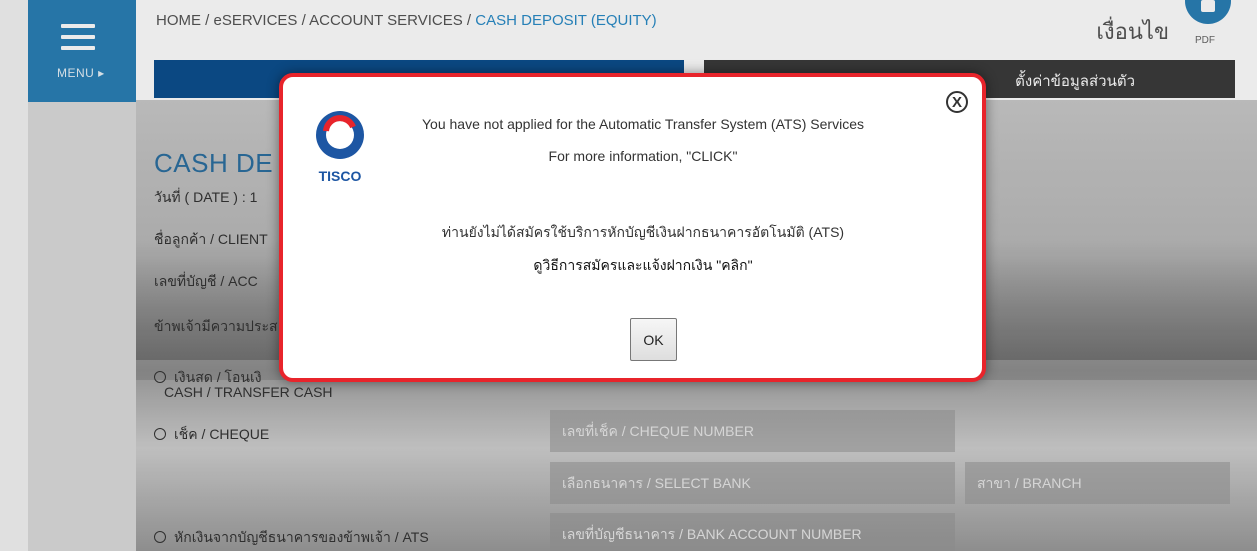 The image size is (1257, 551). What do you see at coordinates (643, 156) in the screenshot?
I see `message-en-click-link: For more information, "CLICK"` at bounding box center [643, 156].